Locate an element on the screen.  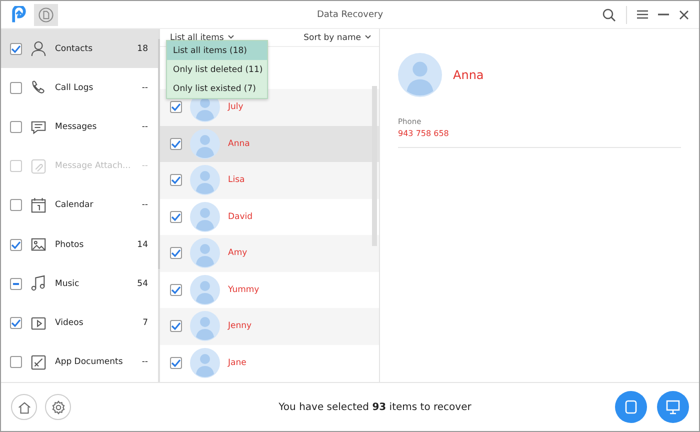
category-label: Contacts is located at coordinates (74, 49).